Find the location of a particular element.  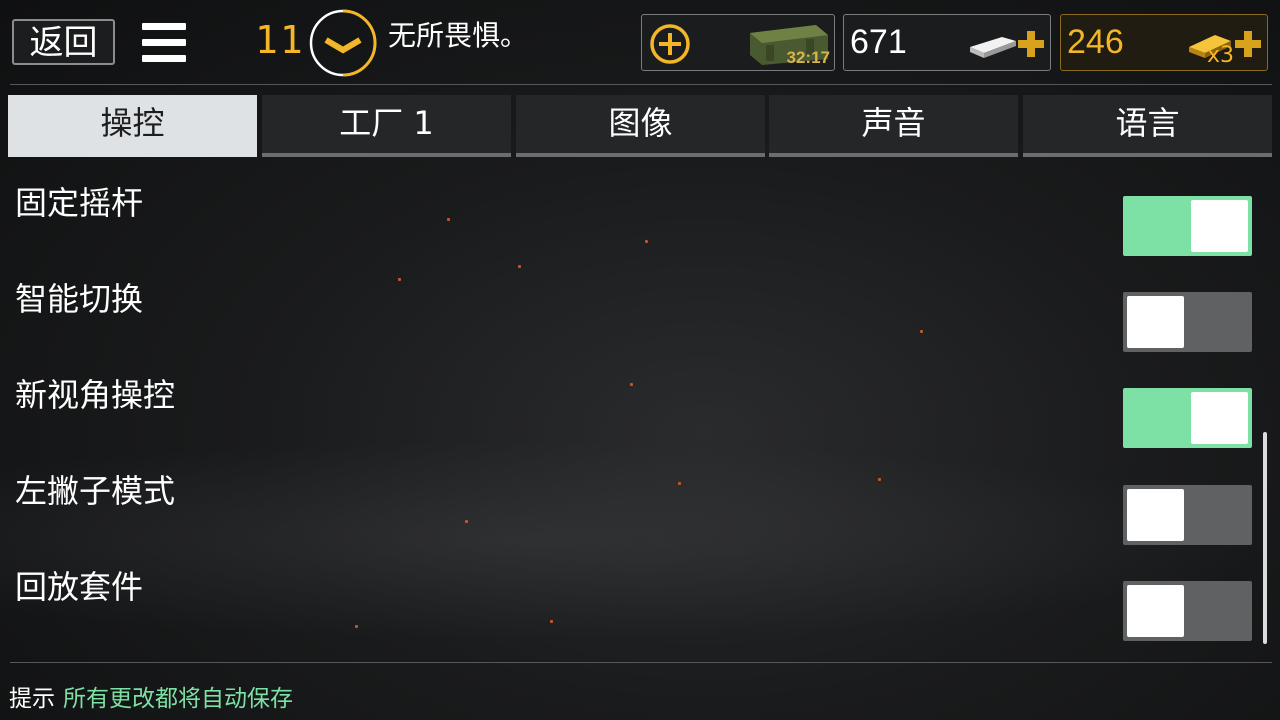

toggle-replay-kit is located at coordinates (1187, 611).